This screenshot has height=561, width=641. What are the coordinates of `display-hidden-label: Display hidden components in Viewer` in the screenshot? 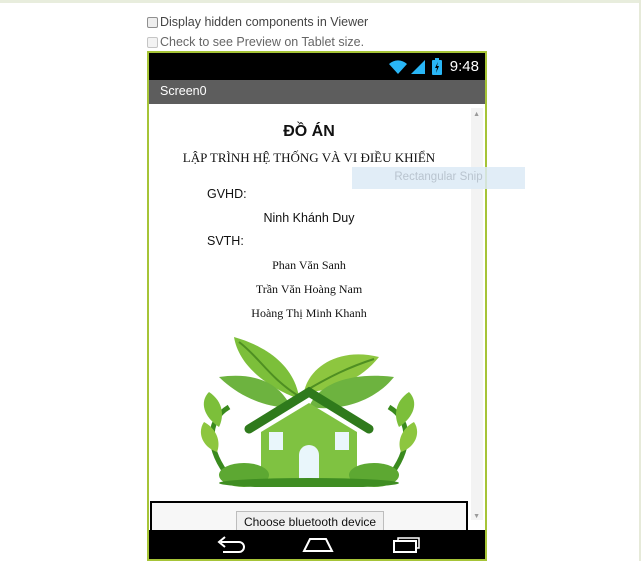 It's located at (264, 22).